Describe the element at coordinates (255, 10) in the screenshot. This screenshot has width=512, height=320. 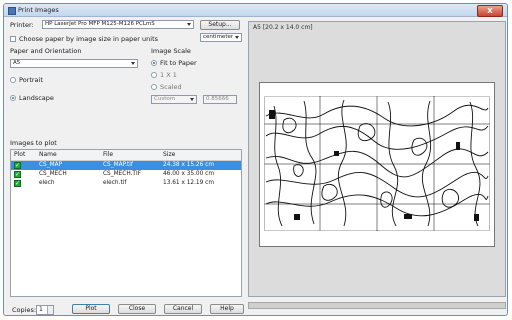
I see `title-bar: Print Images X` at that location.